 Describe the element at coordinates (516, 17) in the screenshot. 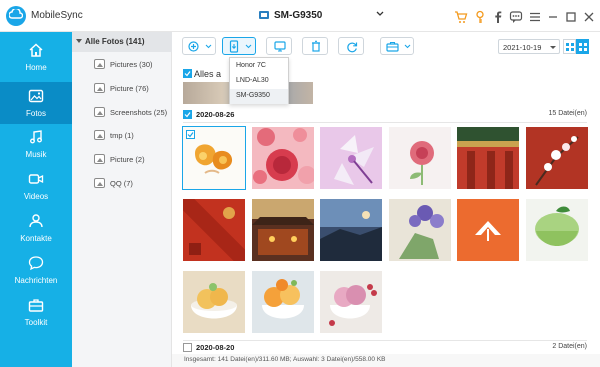

I see `chat-icon` at that location.